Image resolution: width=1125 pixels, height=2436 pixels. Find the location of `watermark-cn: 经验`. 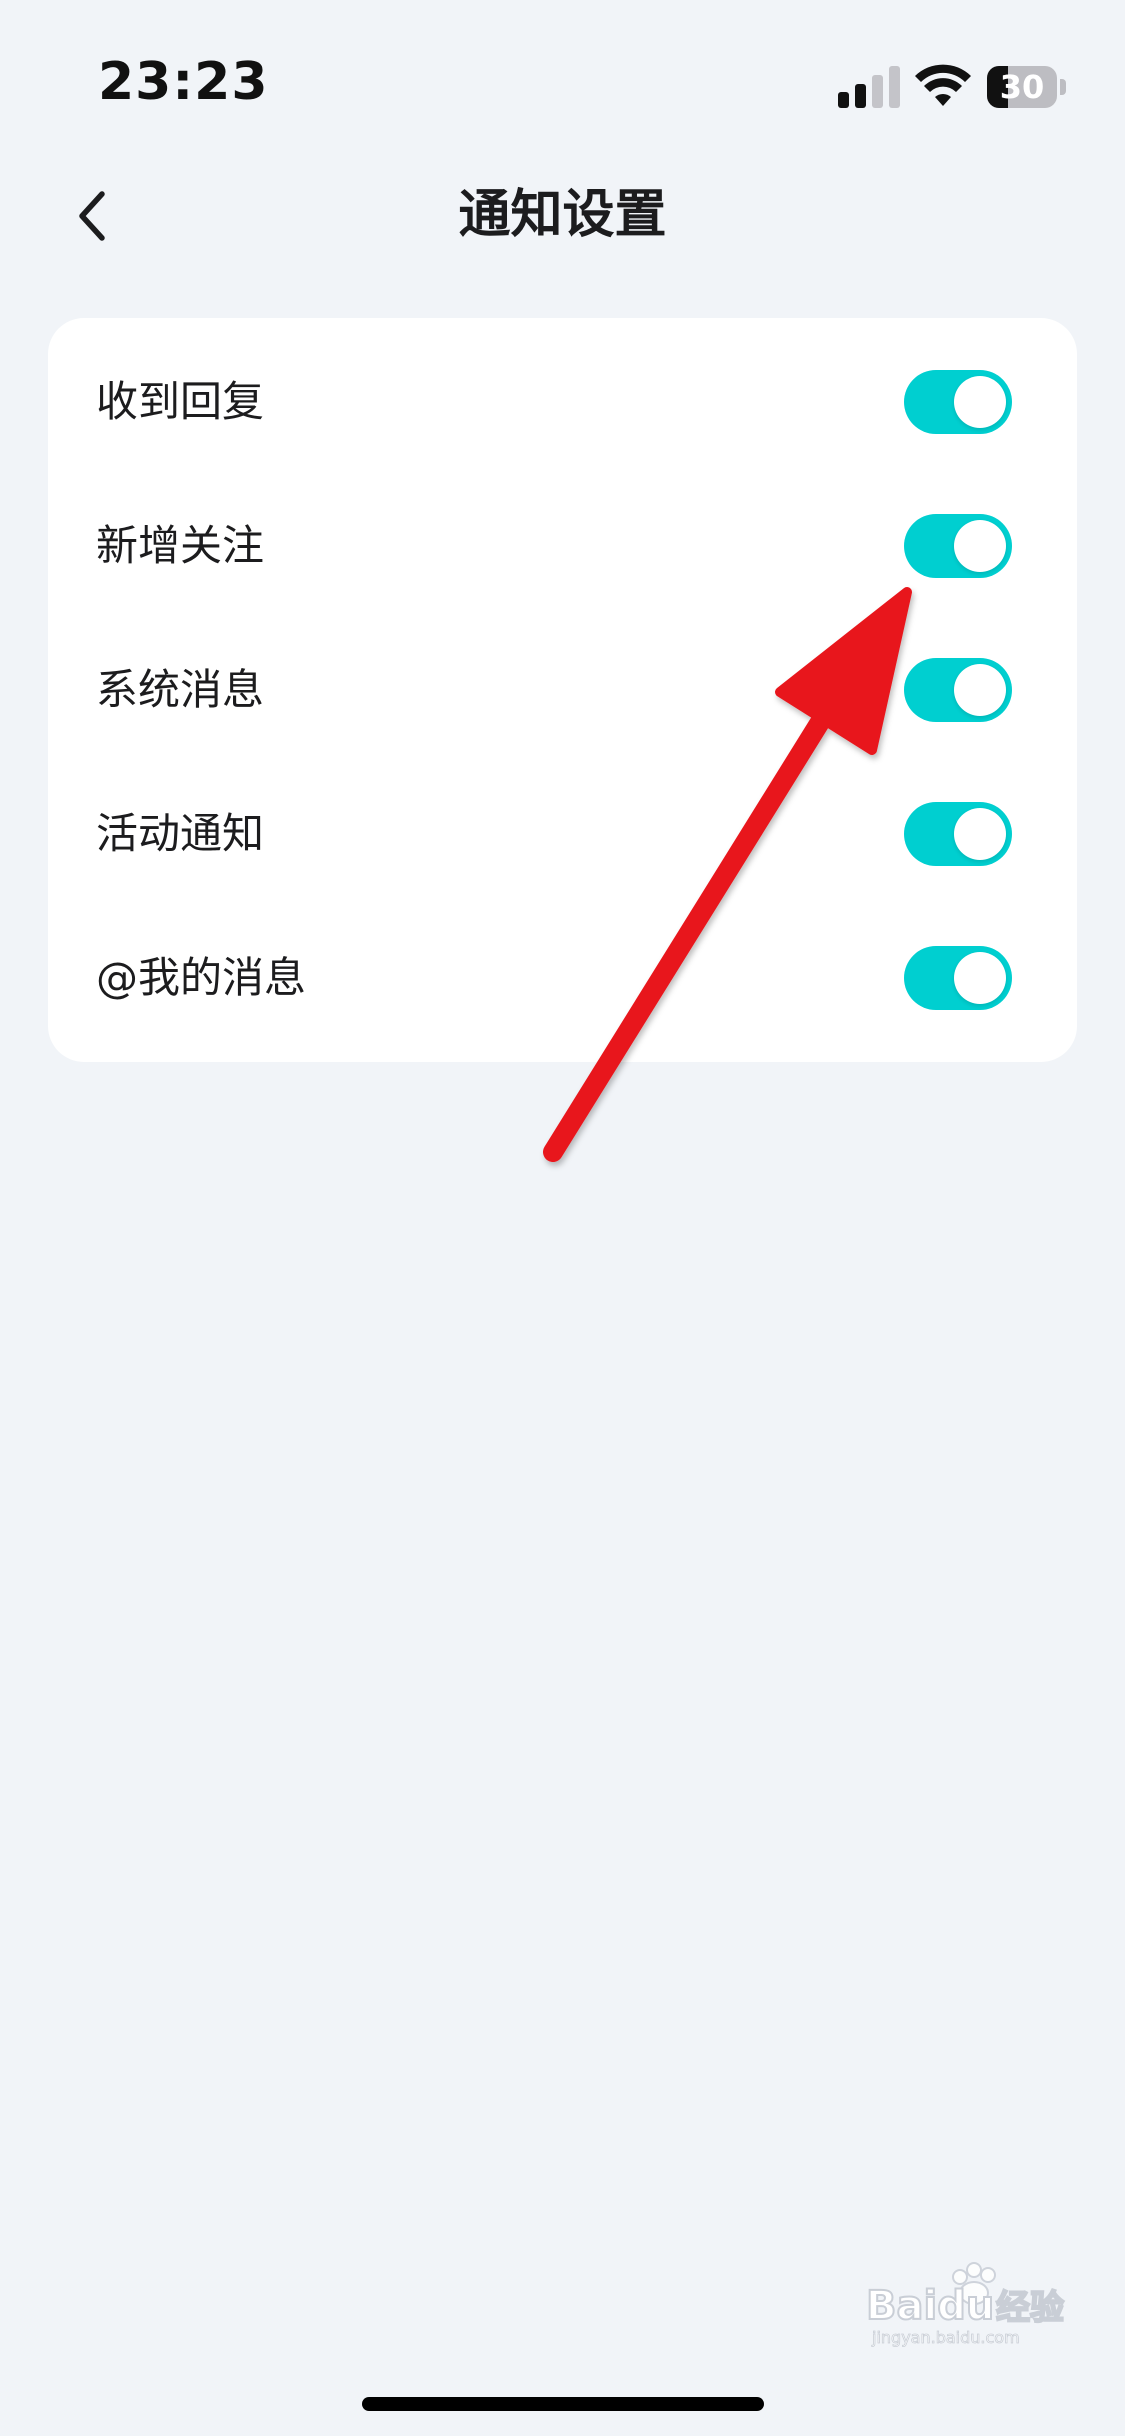

watermark-cn: 经验 is located at coordinates (1030, 2308).